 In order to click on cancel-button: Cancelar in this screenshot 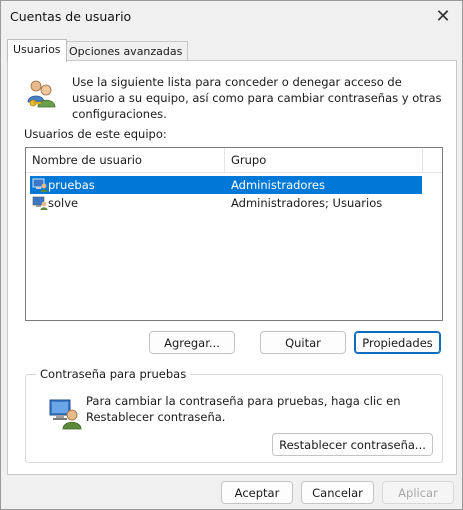, I will do `click(337, 492)`.